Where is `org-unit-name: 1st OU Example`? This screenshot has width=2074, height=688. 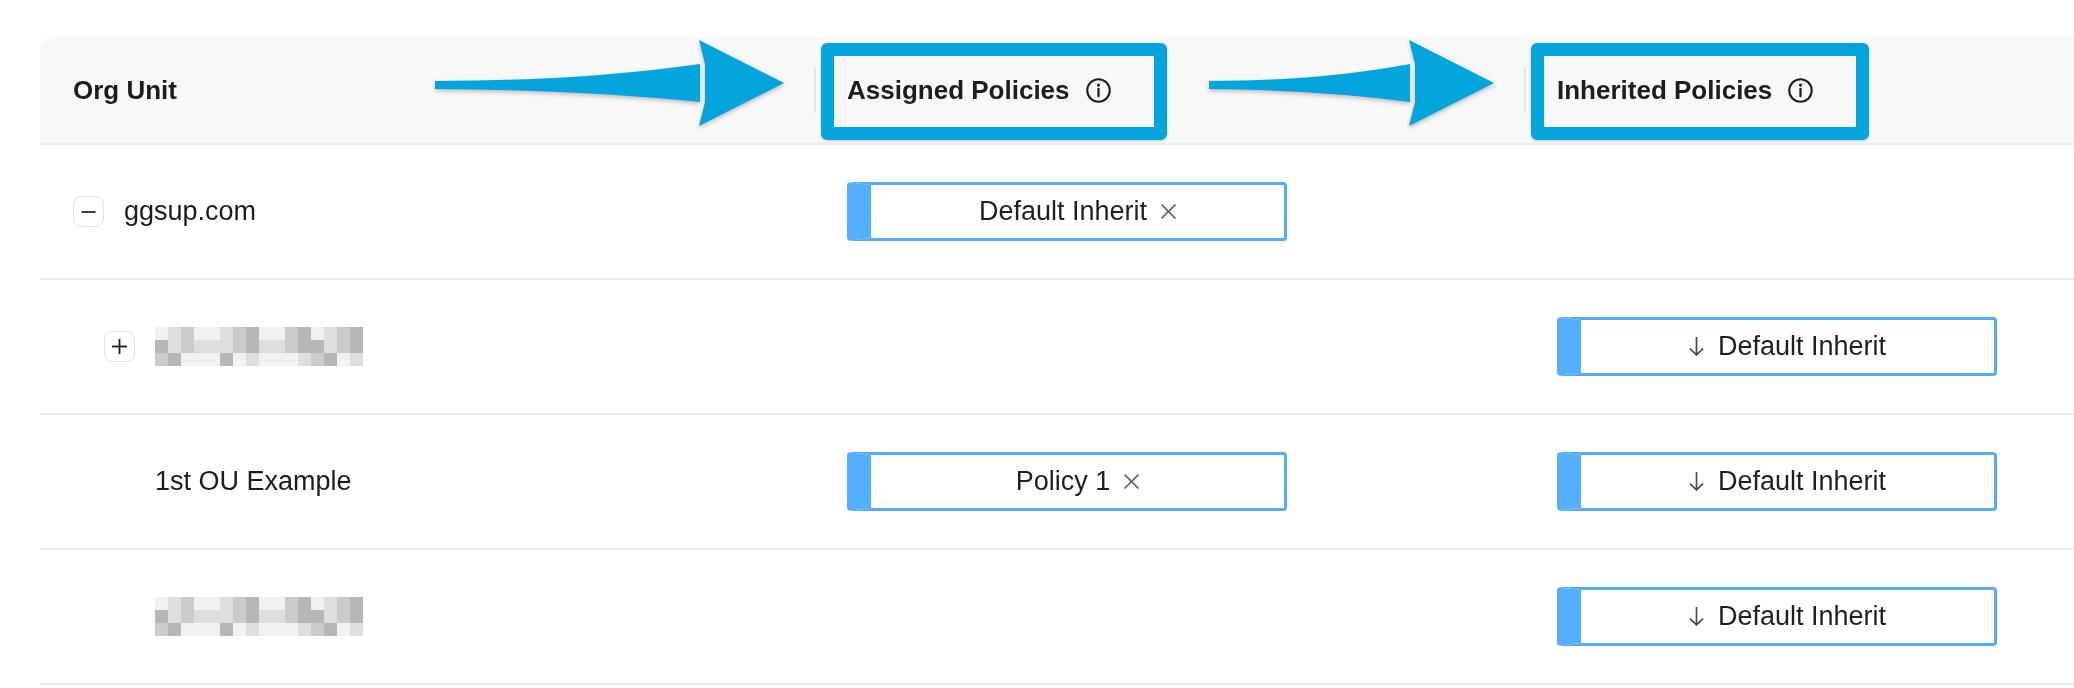
org-unit-name: 1st OU Example is located at coordinates (253, 481).